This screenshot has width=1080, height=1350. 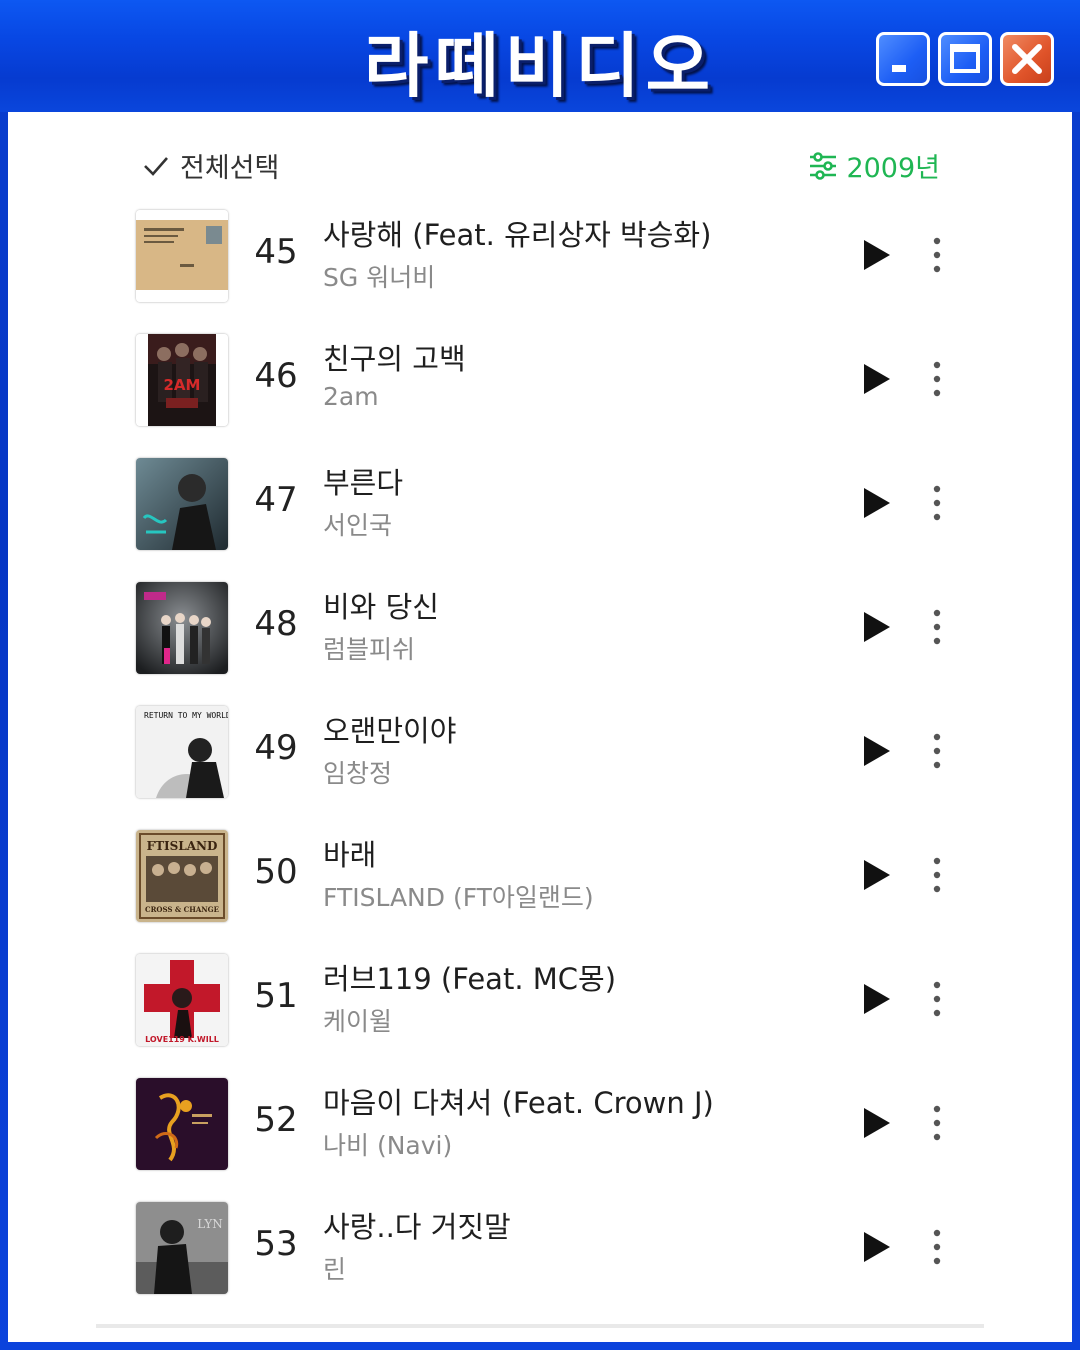 I want to click on select-all-toggle: 전체선택, so click(x=210, y=165).